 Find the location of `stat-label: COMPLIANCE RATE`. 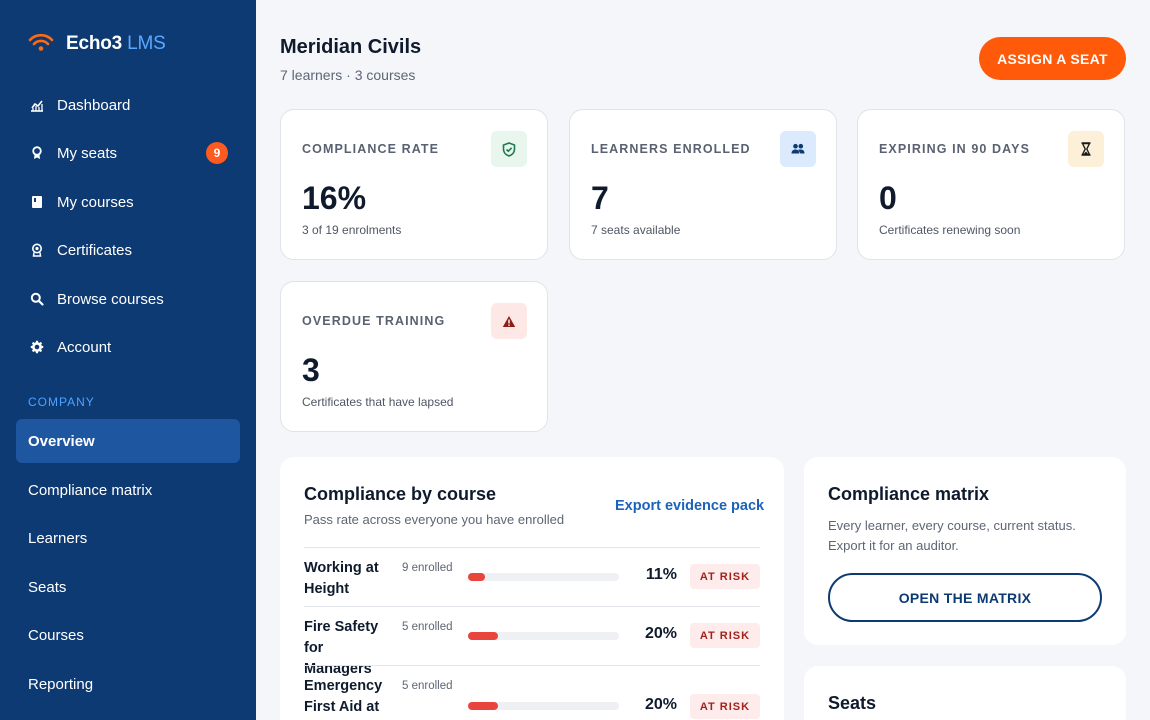

stat-label: COMPLIANCE RATE is located at coordinates (371, 149).